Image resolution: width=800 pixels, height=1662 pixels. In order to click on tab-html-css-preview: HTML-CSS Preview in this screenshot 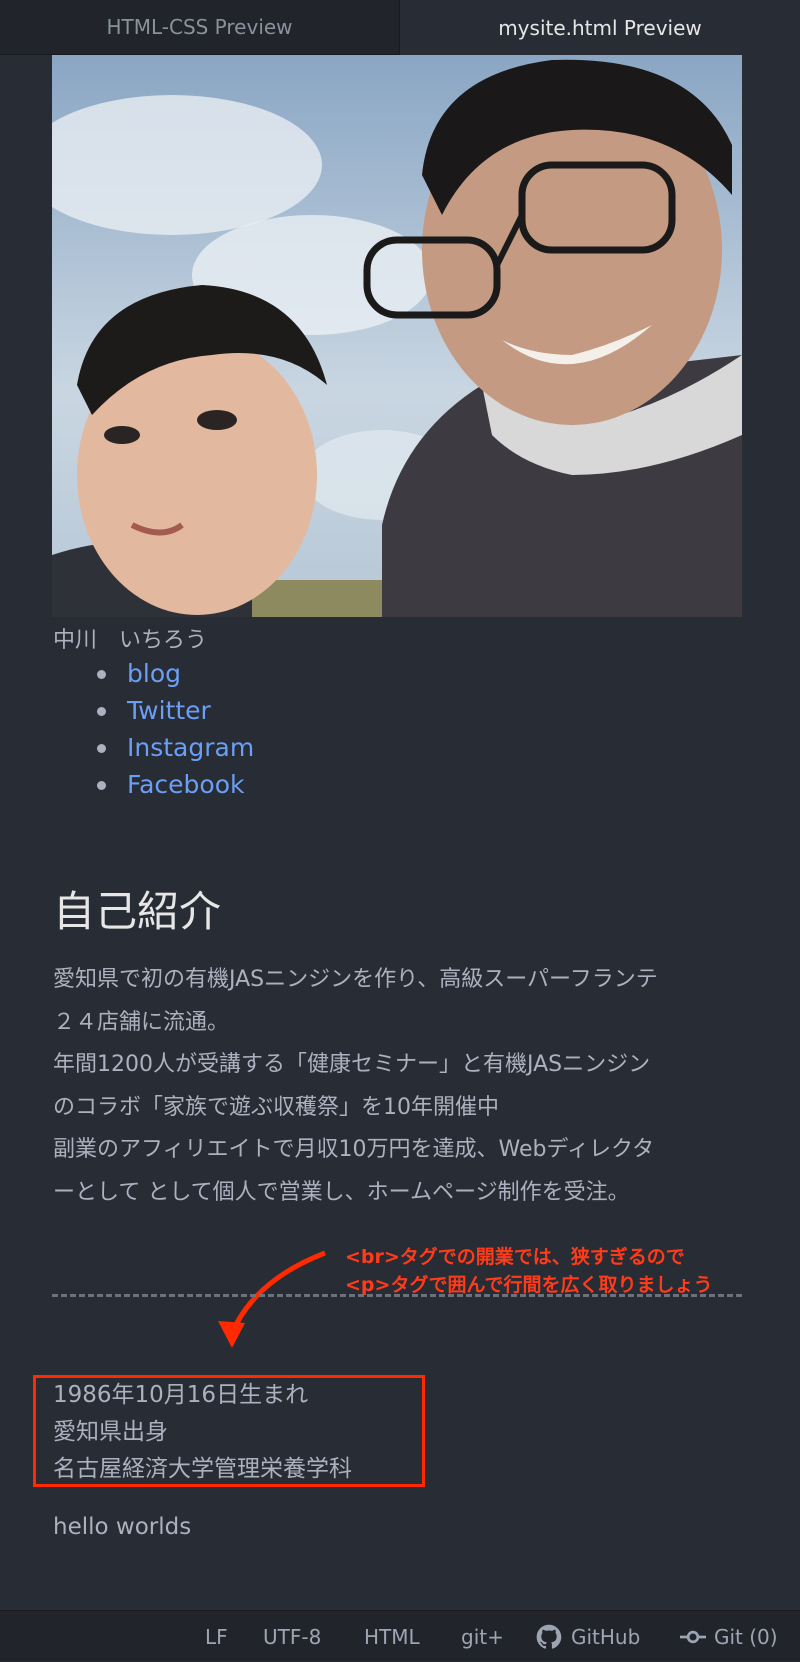, I will do `click(200, 27)`.